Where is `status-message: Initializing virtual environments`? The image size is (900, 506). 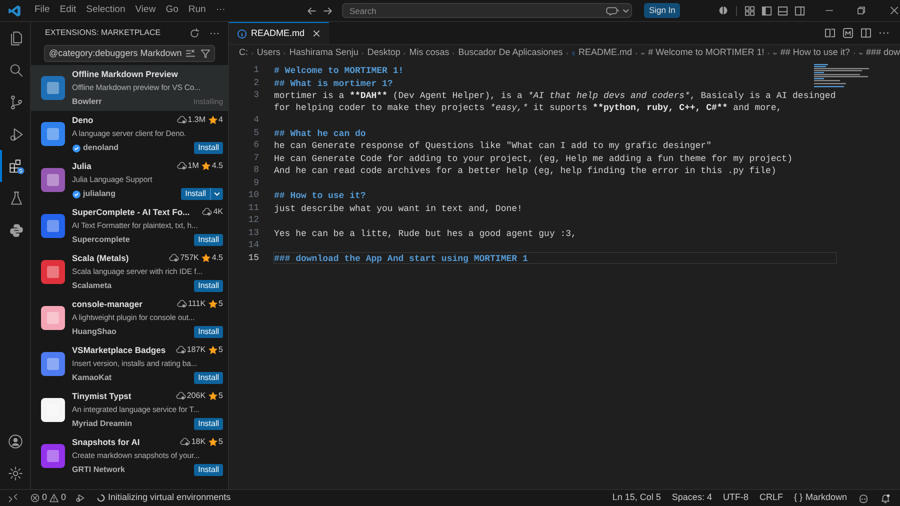
status-message: Initializing virtual environments is located at coordinates (169, 497).